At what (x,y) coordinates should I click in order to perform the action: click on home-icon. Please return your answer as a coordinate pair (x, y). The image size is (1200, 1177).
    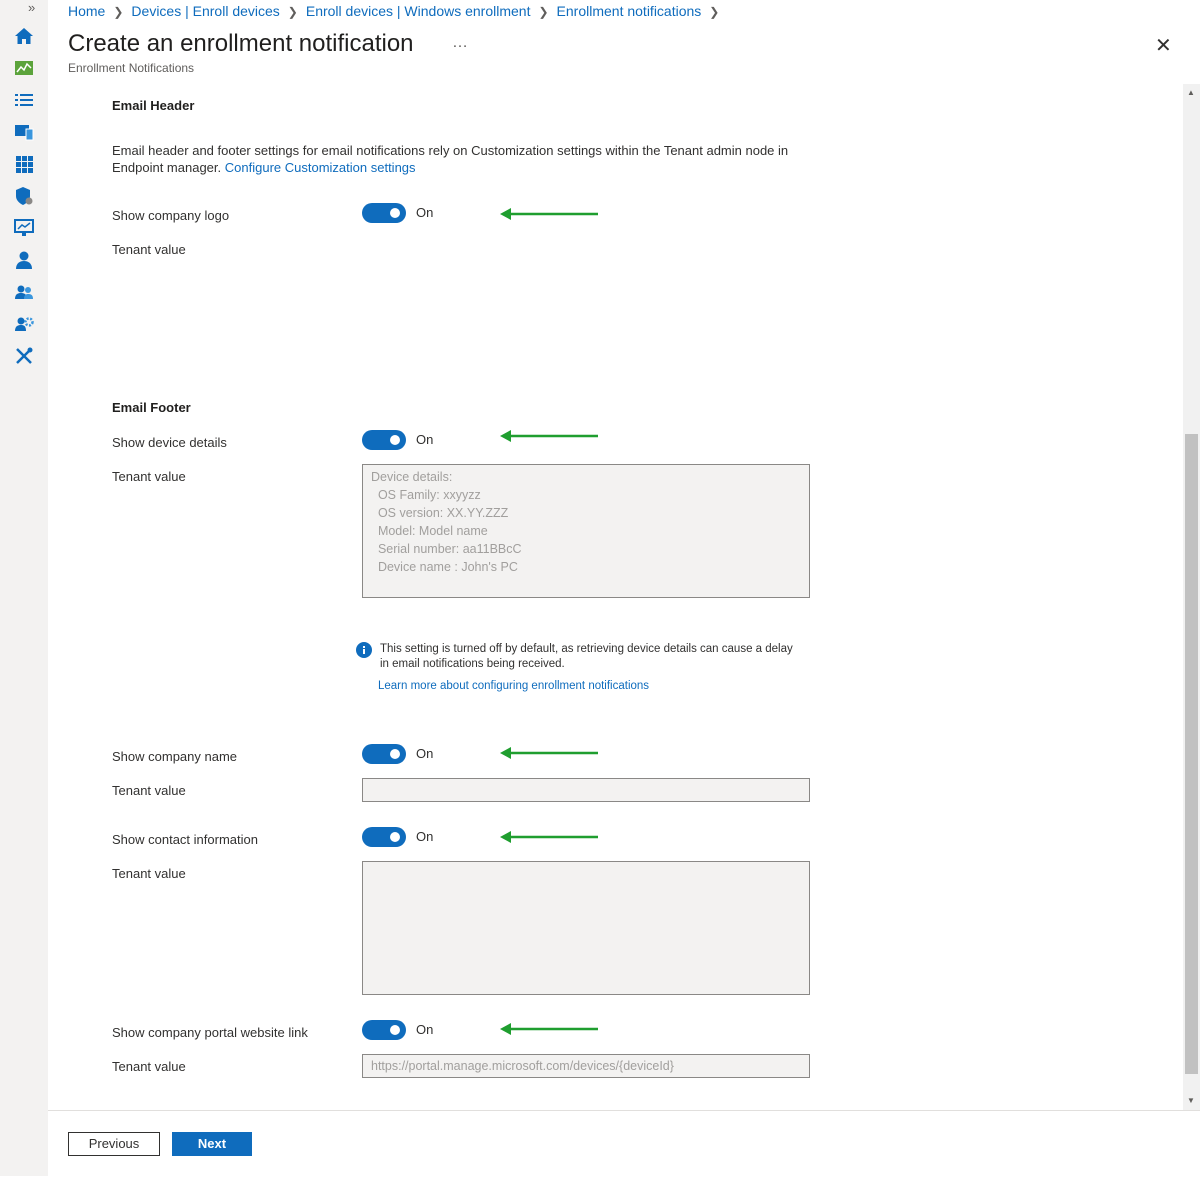
    Looking at the image, I should click on (24, 36).